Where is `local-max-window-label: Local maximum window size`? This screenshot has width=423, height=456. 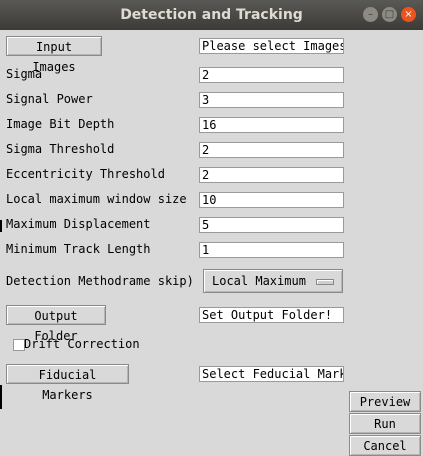
local-max-window-label: Local maximum window size is located at coordinates (96, 199).